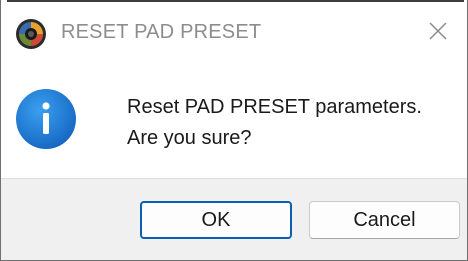  Describe the element at coordinates (189, 138) in the screenshot. I see `message-line-2: Are you sure?` at that location.